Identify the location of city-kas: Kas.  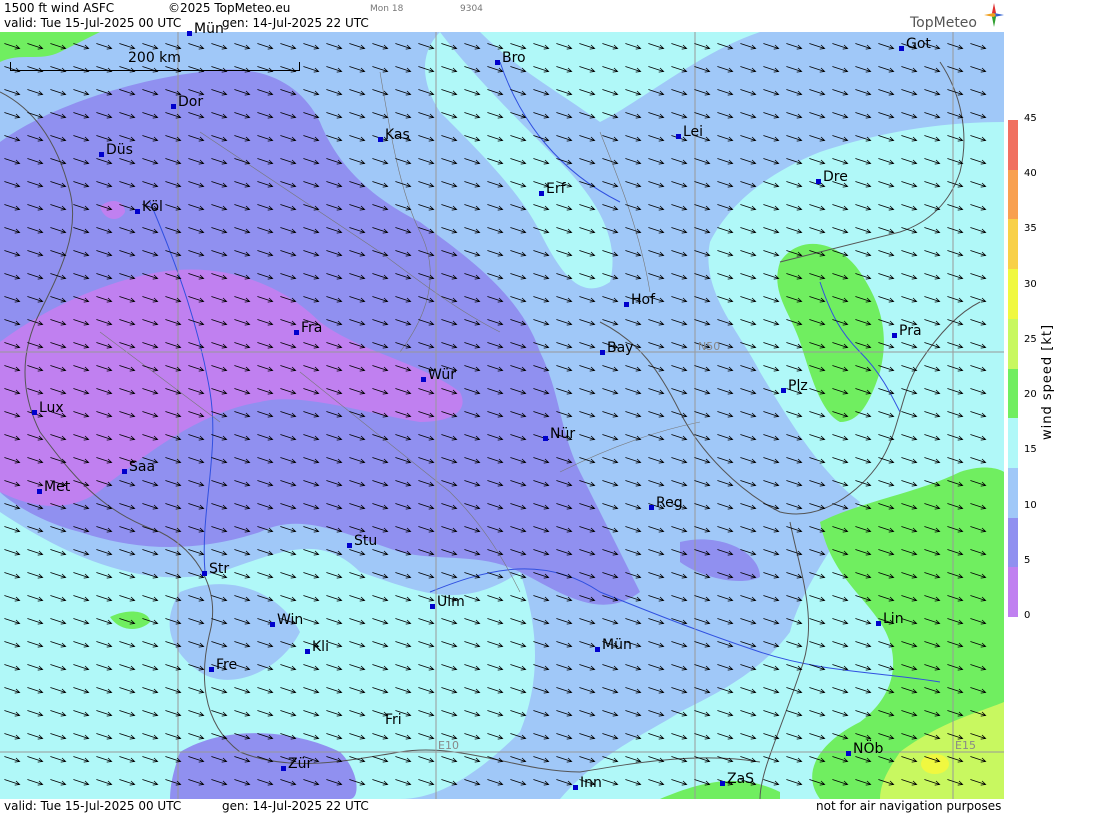
(394, 135).